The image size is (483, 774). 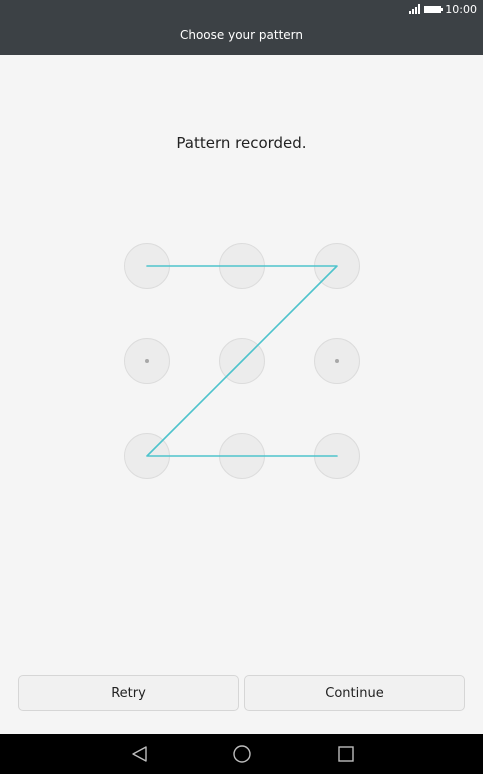 I want to click on recents-square-icon, so click(x=346, y=754).